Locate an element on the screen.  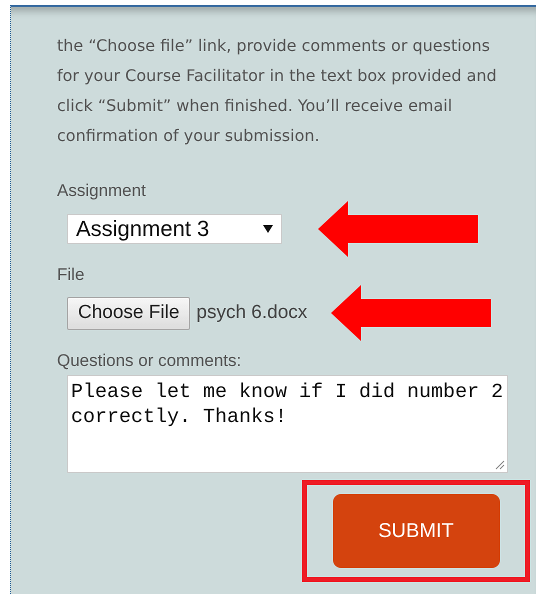
file-name: psych 6.docx is located at coordinates (252, 313).